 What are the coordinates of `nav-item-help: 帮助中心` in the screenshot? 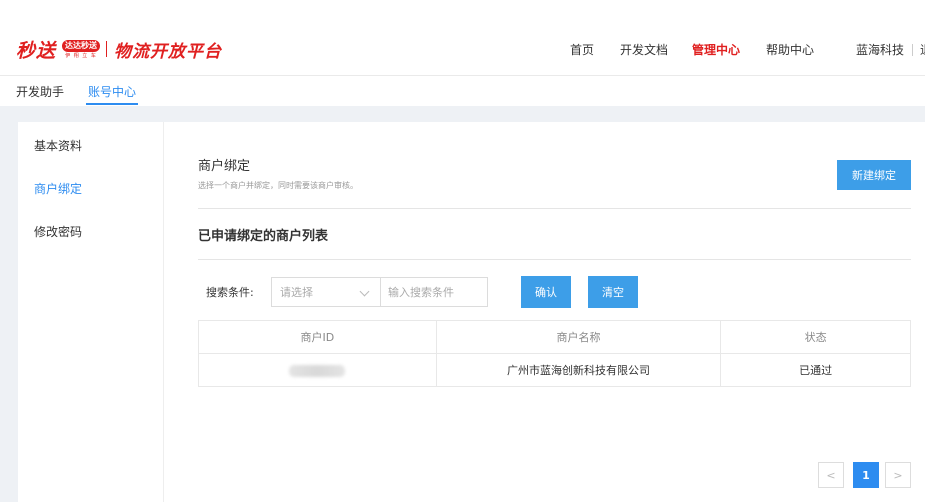 It's located at (790, 50).